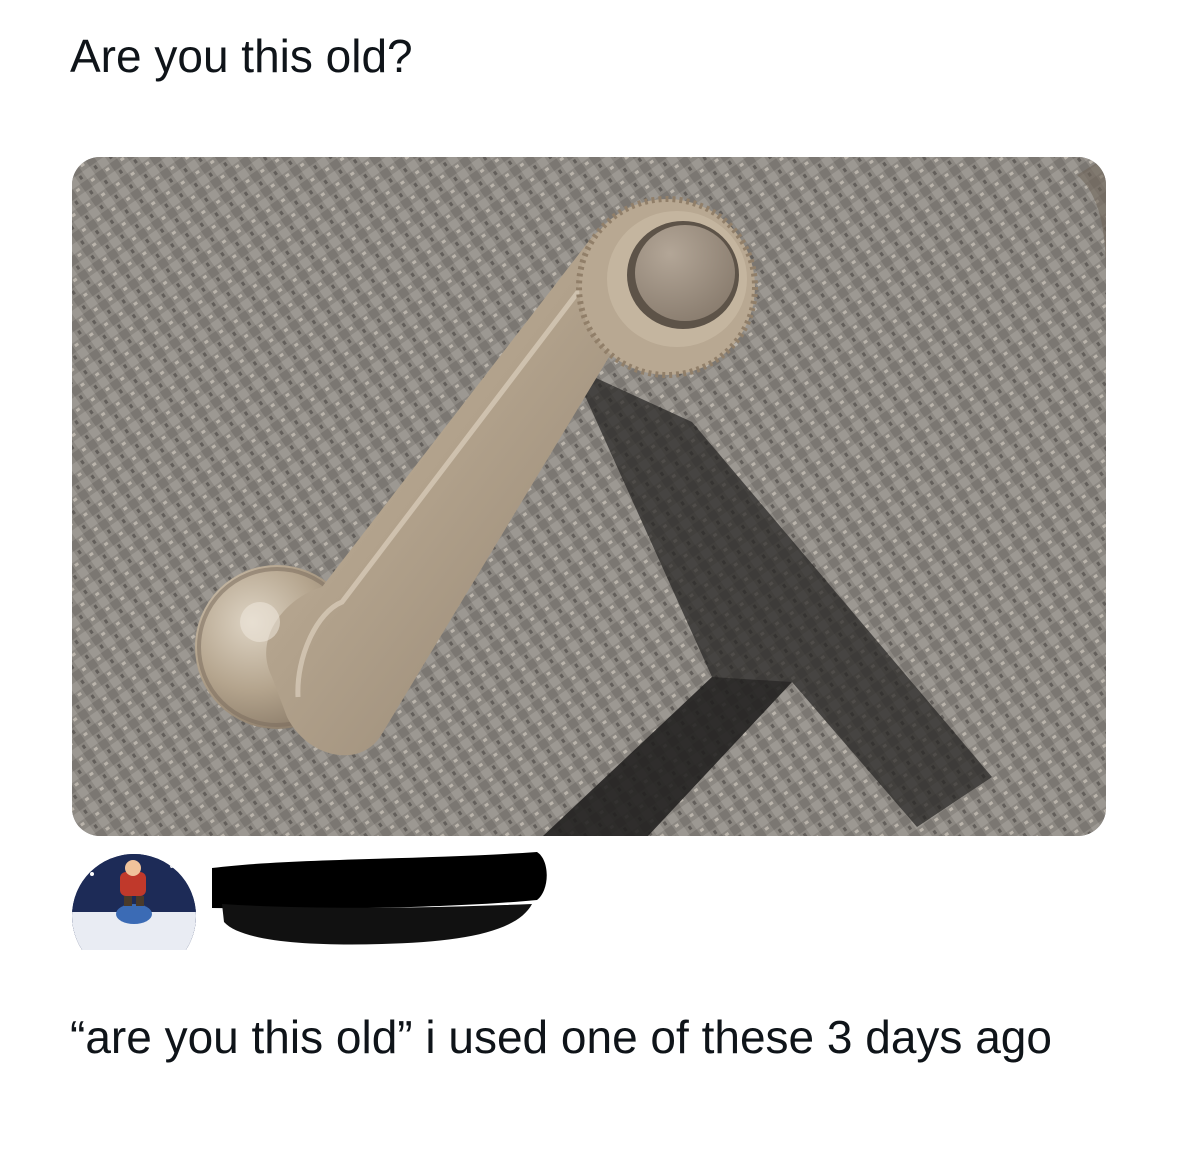 This screenshot has width=1179, height=1165. I want to click on redacted-author-name, so click(377, 900).